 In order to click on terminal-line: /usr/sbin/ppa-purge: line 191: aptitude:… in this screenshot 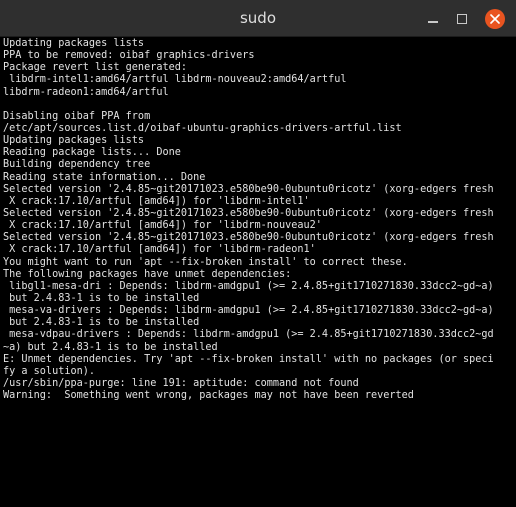, I will do `click(181, 383)`.